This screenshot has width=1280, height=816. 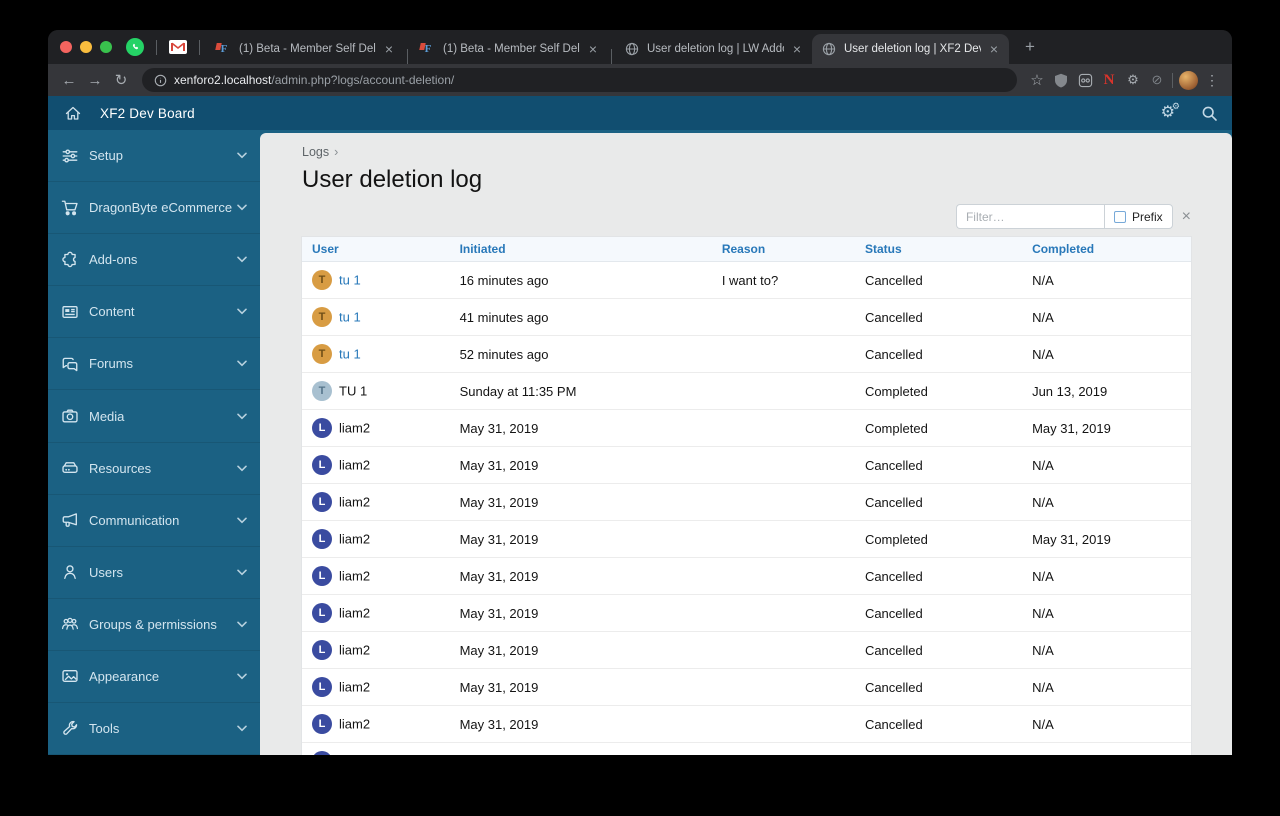 I want to click on adblock-shield-icon, so click(x=1061, y=80).